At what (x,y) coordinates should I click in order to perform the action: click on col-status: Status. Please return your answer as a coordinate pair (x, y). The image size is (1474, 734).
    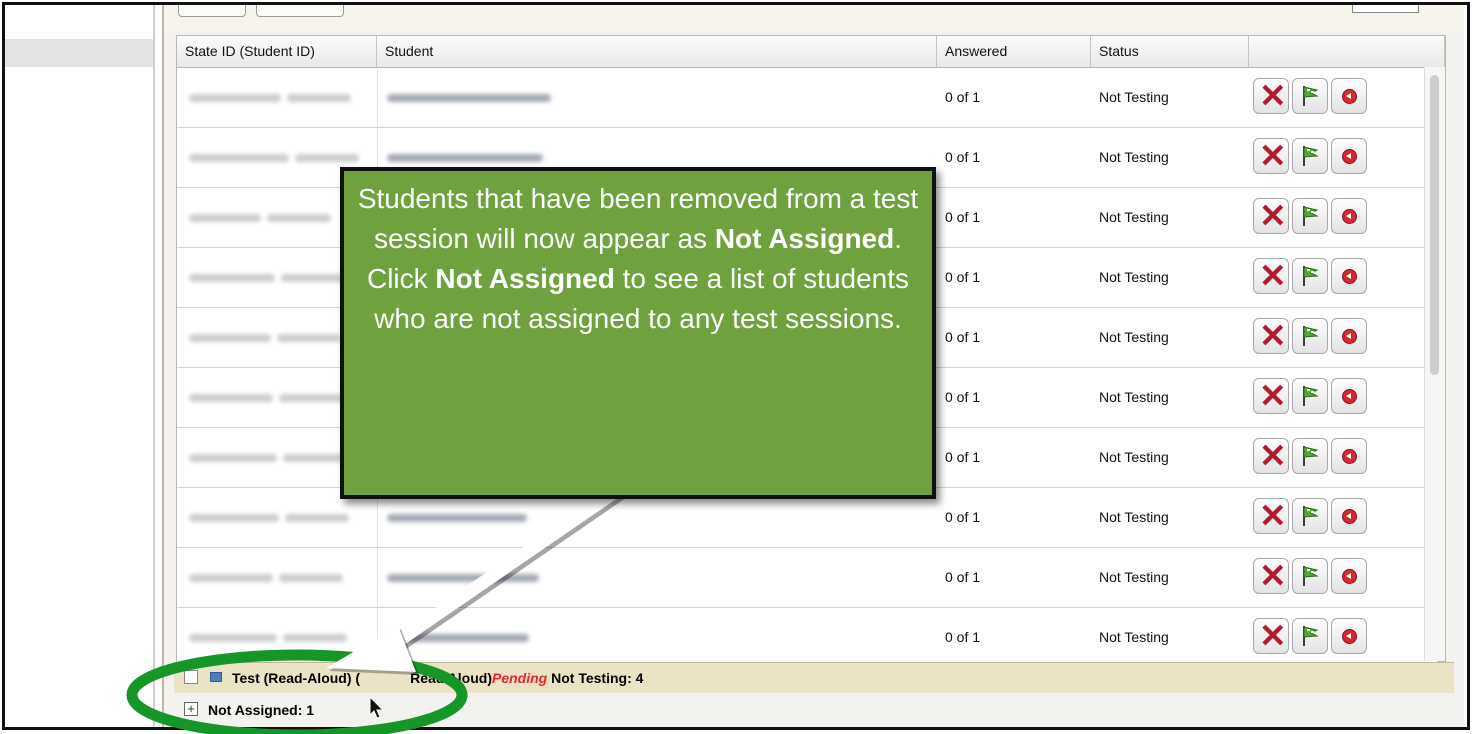
    Looking at the image, I should click on (1170, 51).